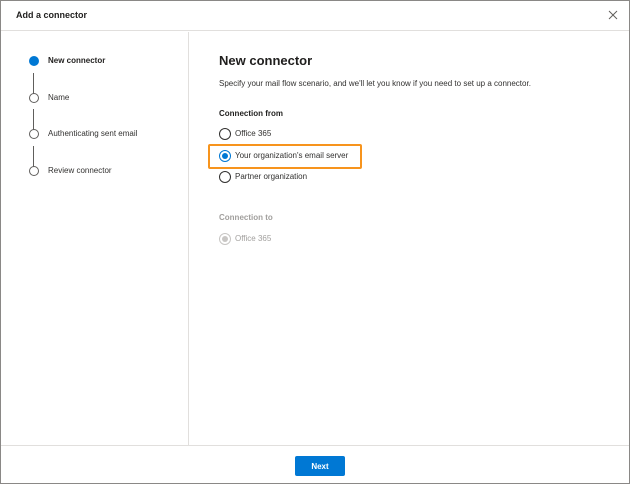 The width and height of the screenshot is (630, 484). What do you see at coordinates (319, 134) in the screenshot?
I see `radio-office-365-from: Office 365` at bounding box center [319, 134].